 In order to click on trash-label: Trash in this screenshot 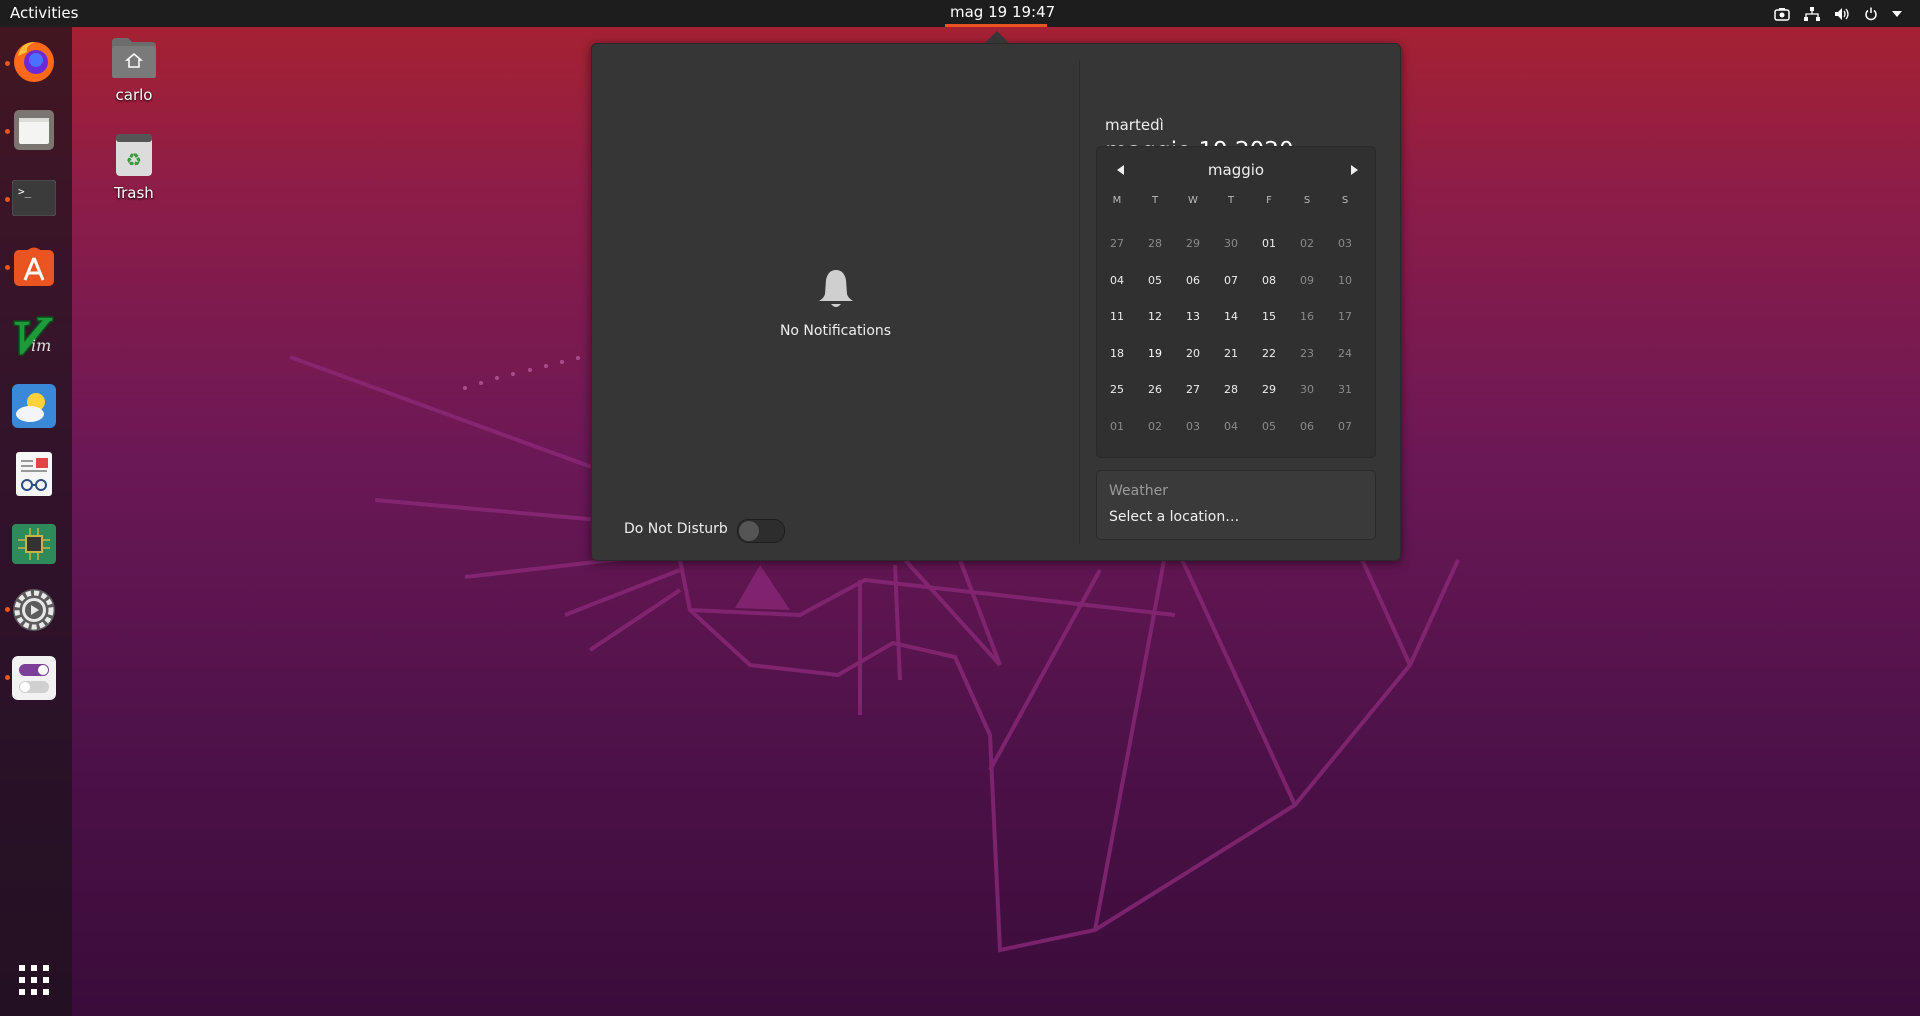, I will do `click(134, 193)`.